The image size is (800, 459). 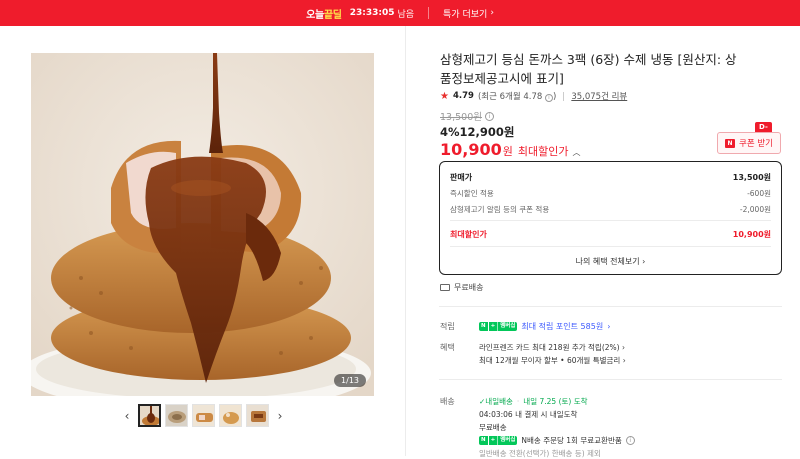 I want to click on final-price: 10,900, so click(x=471, y=149).